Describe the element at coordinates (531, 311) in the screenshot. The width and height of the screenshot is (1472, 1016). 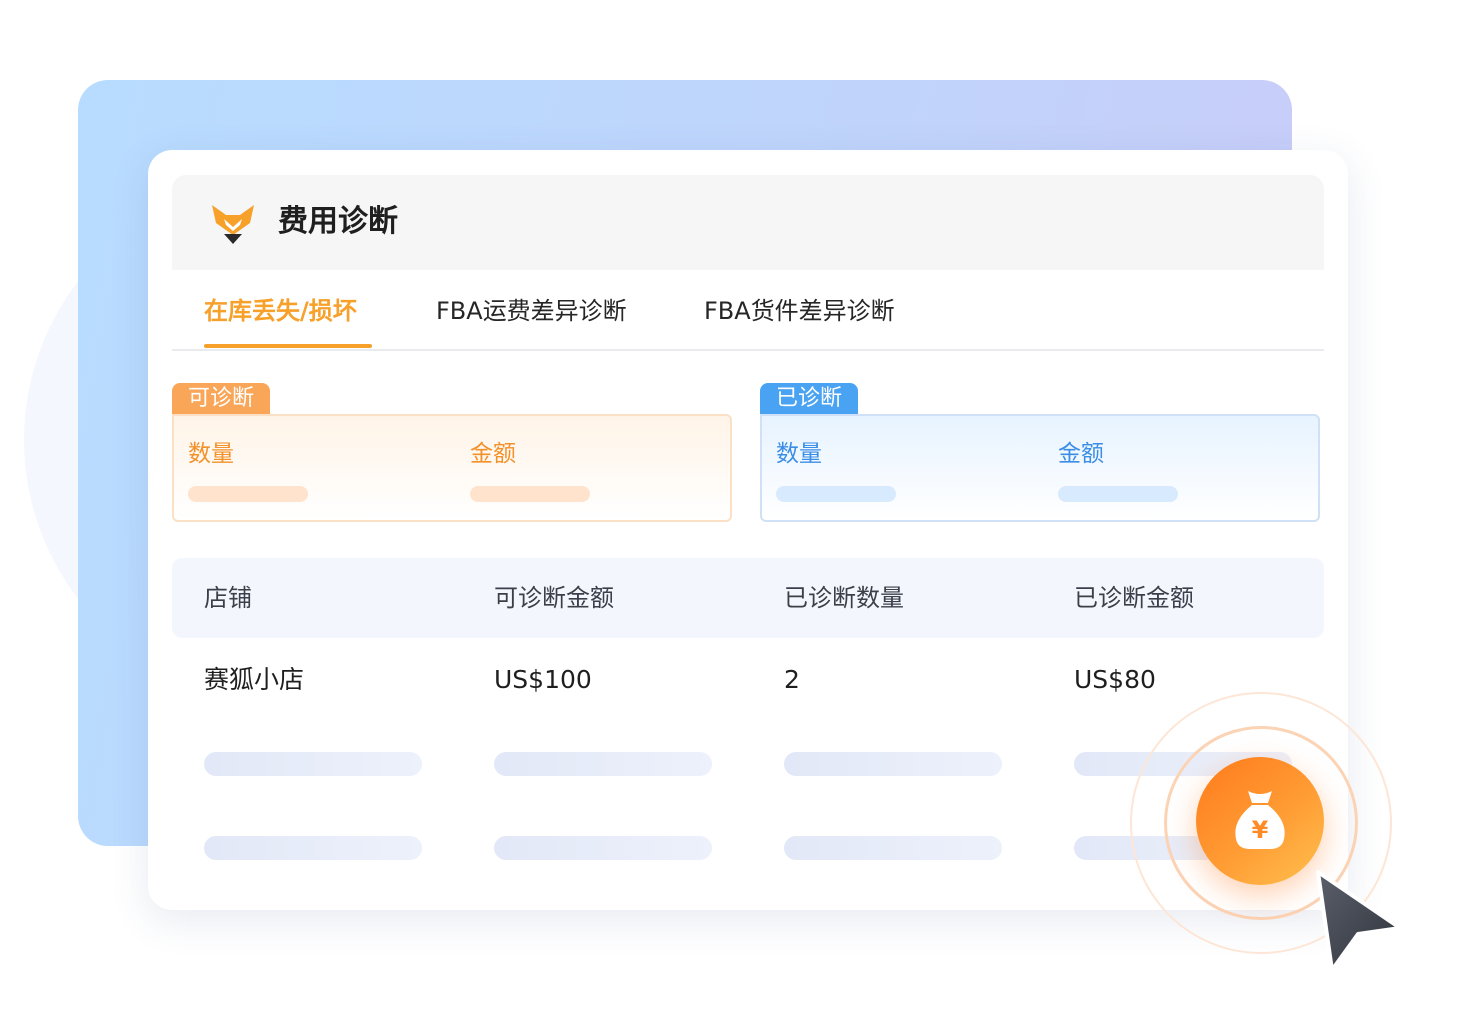
I see `tab-fba-freight-diagnosis: FBA运费差异诊断` at that location.